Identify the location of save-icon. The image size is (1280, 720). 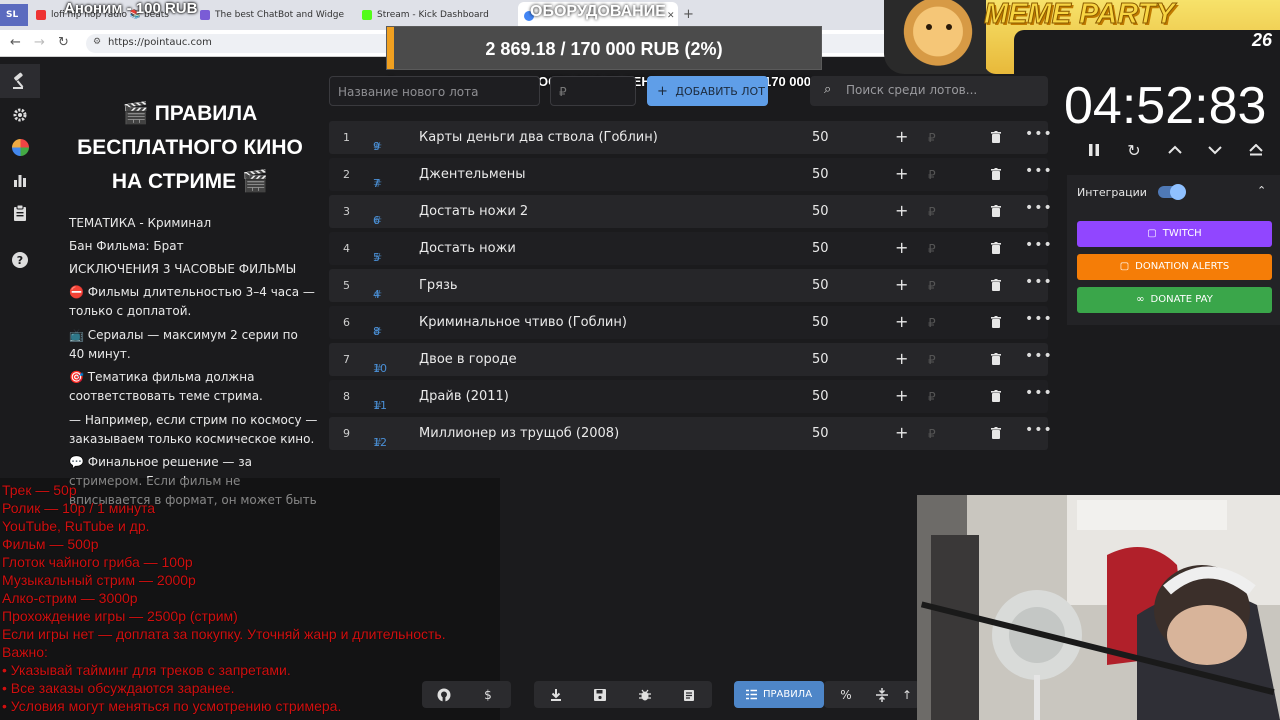
(600, 694).